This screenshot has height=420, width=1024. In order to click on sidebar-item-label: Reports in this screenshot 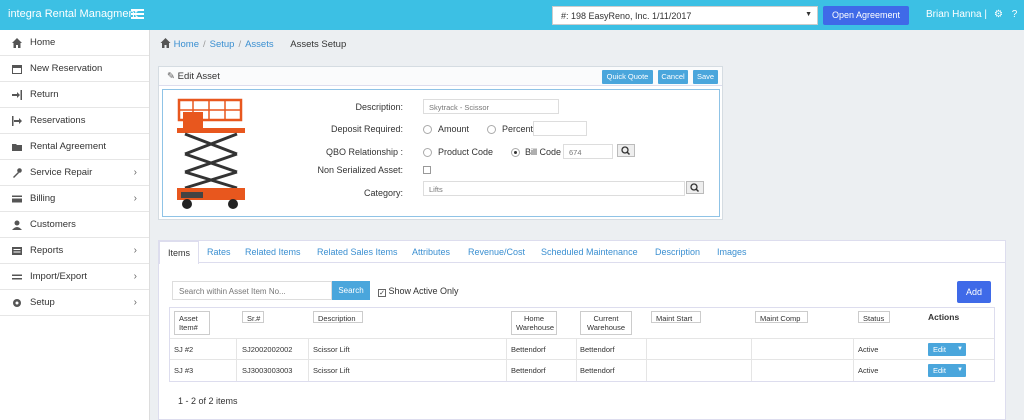, I will do `click(47, 250)`.